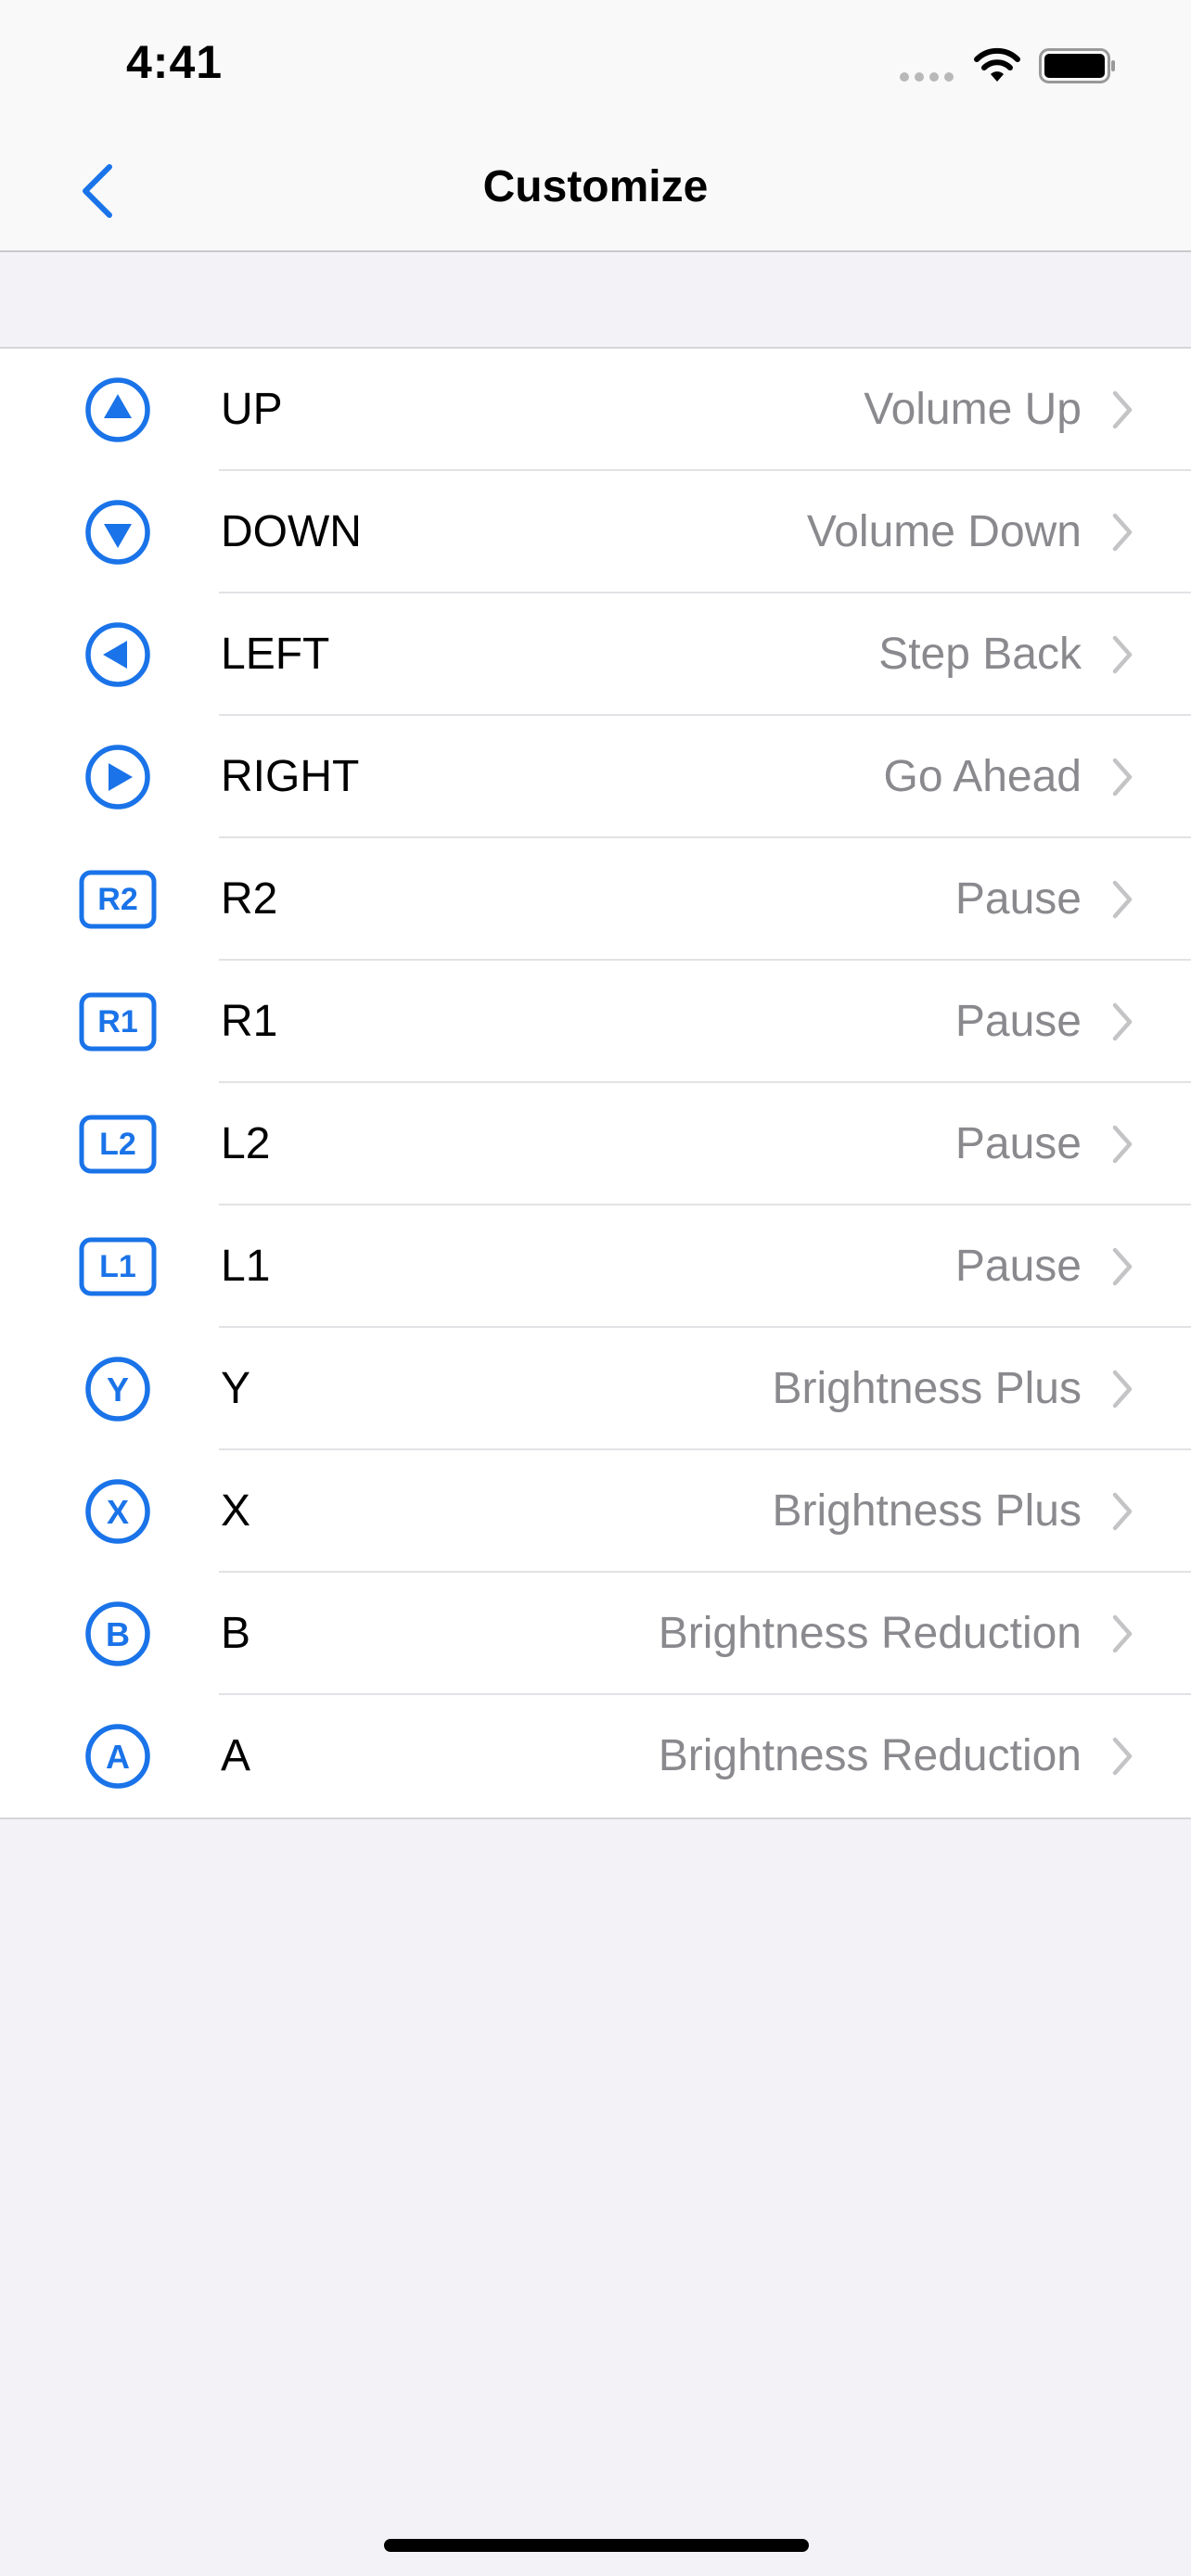  Describe the element at coordinates (175, 62) in the screenshot. I see `status-time: 4:41` at that location.